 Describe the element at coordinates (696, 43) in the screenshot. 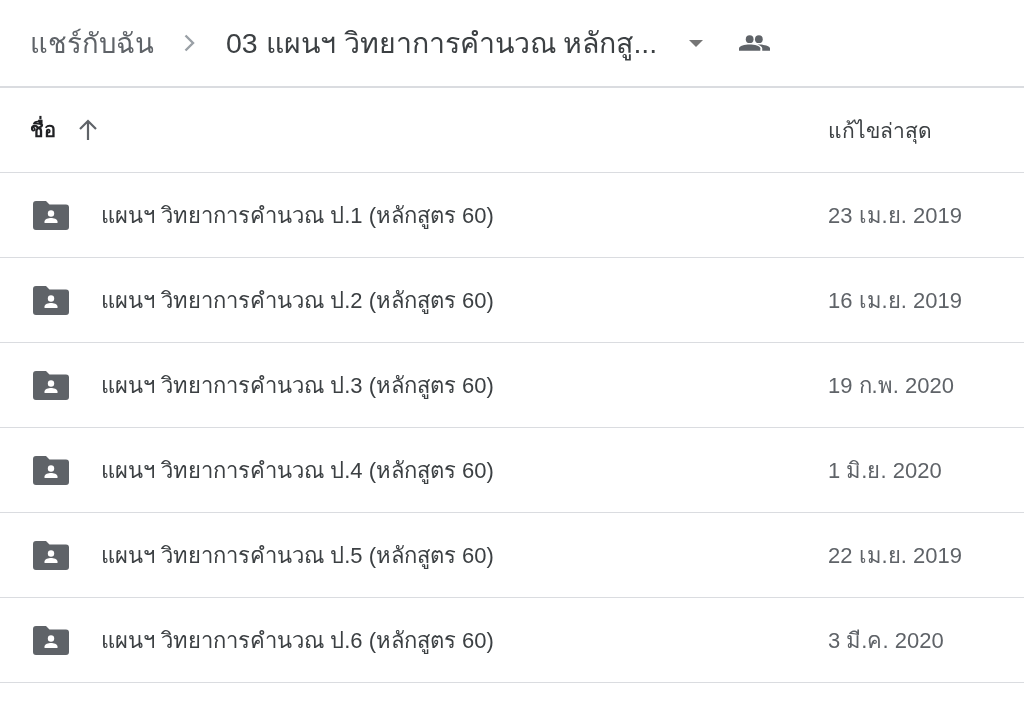

I see `caret-down-icon` at that location.